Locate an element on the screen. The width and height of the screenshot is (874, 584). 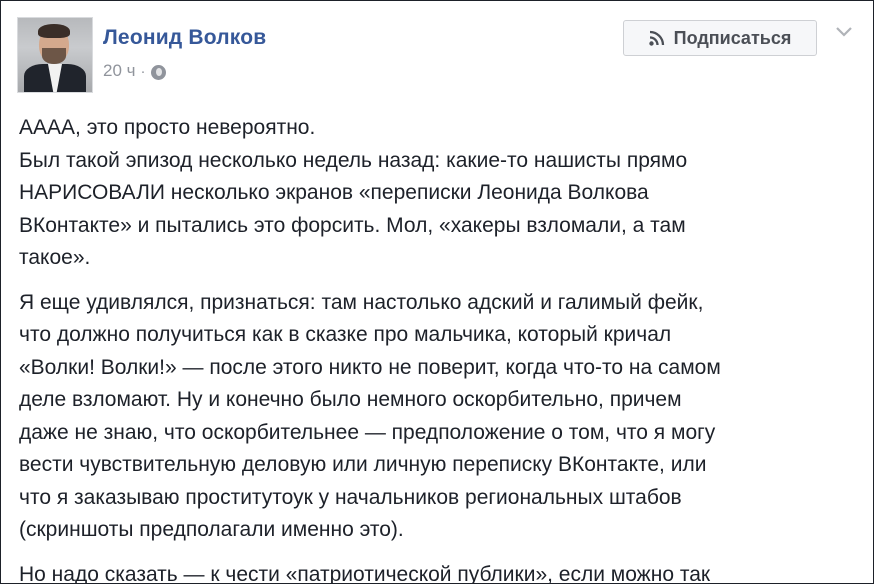
follow-button-label: Подписаться is located at coordinates (732, 37).